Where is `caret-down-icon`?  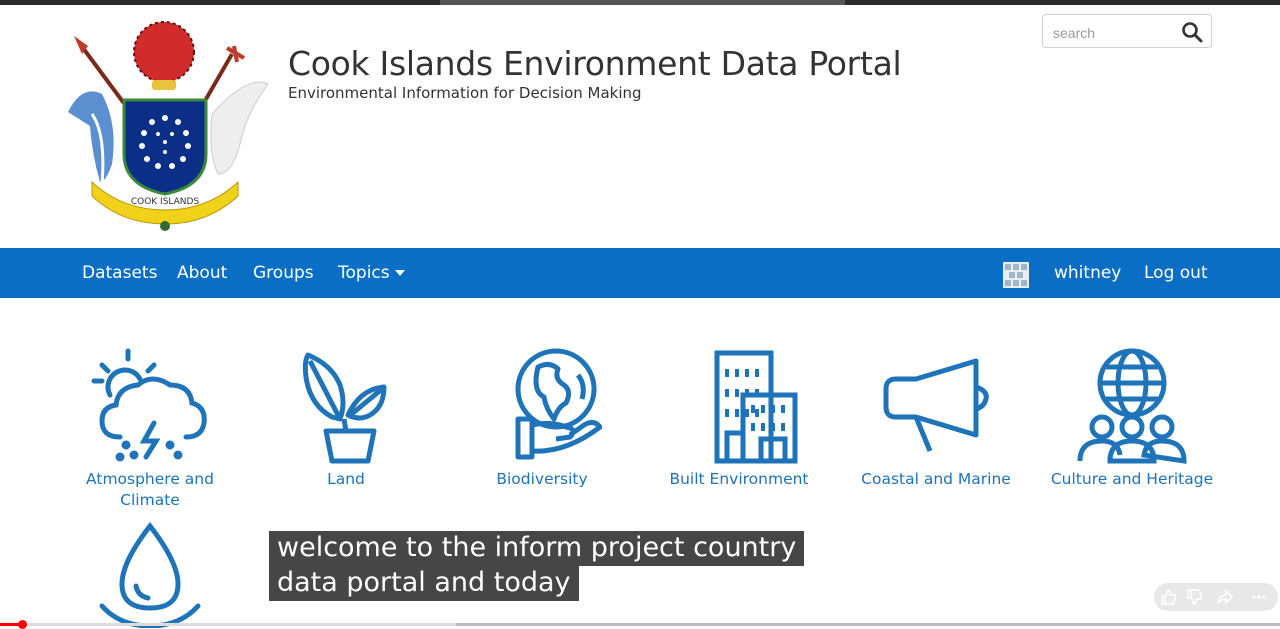
caret-down-icon is located at coordinates (399, 273).